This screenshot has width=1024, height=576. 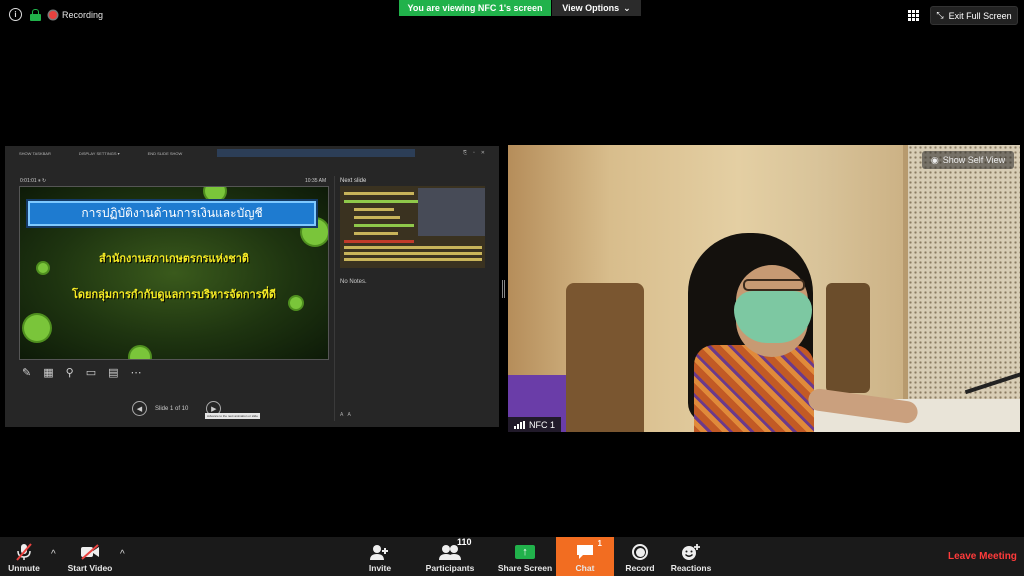 What do you see at coordinates (974, 160) in the screenshot?
I see `self-view-label: Show Self View` at bounding box center [974, 160].